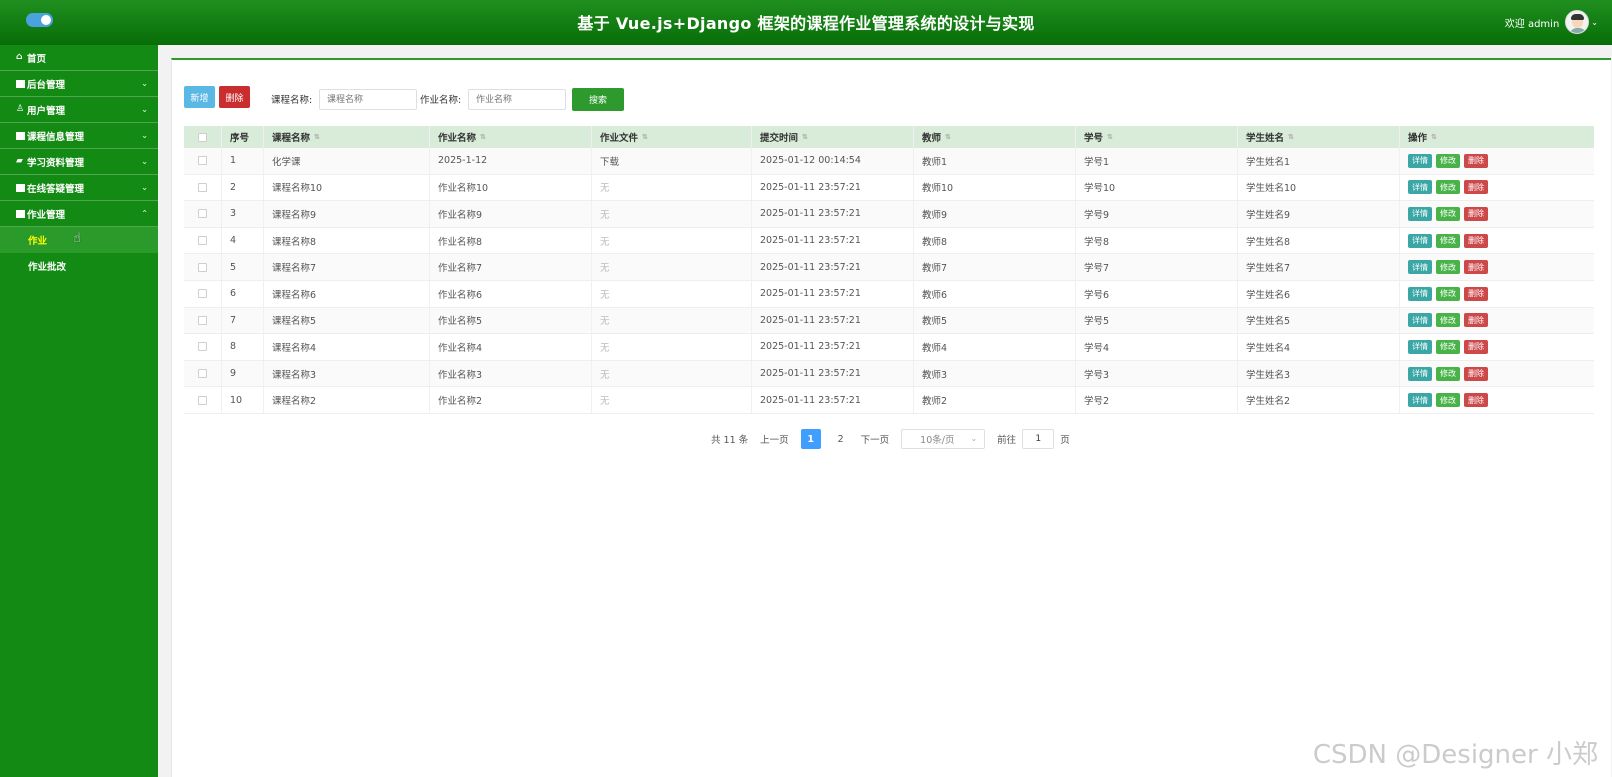 This screenshot has height=777, width=1612. What do you see at coordinates (79, 58) in the screenshot?
I see `sidebar-item-home: ⌂ 首页` at bounding box center [79, 58].